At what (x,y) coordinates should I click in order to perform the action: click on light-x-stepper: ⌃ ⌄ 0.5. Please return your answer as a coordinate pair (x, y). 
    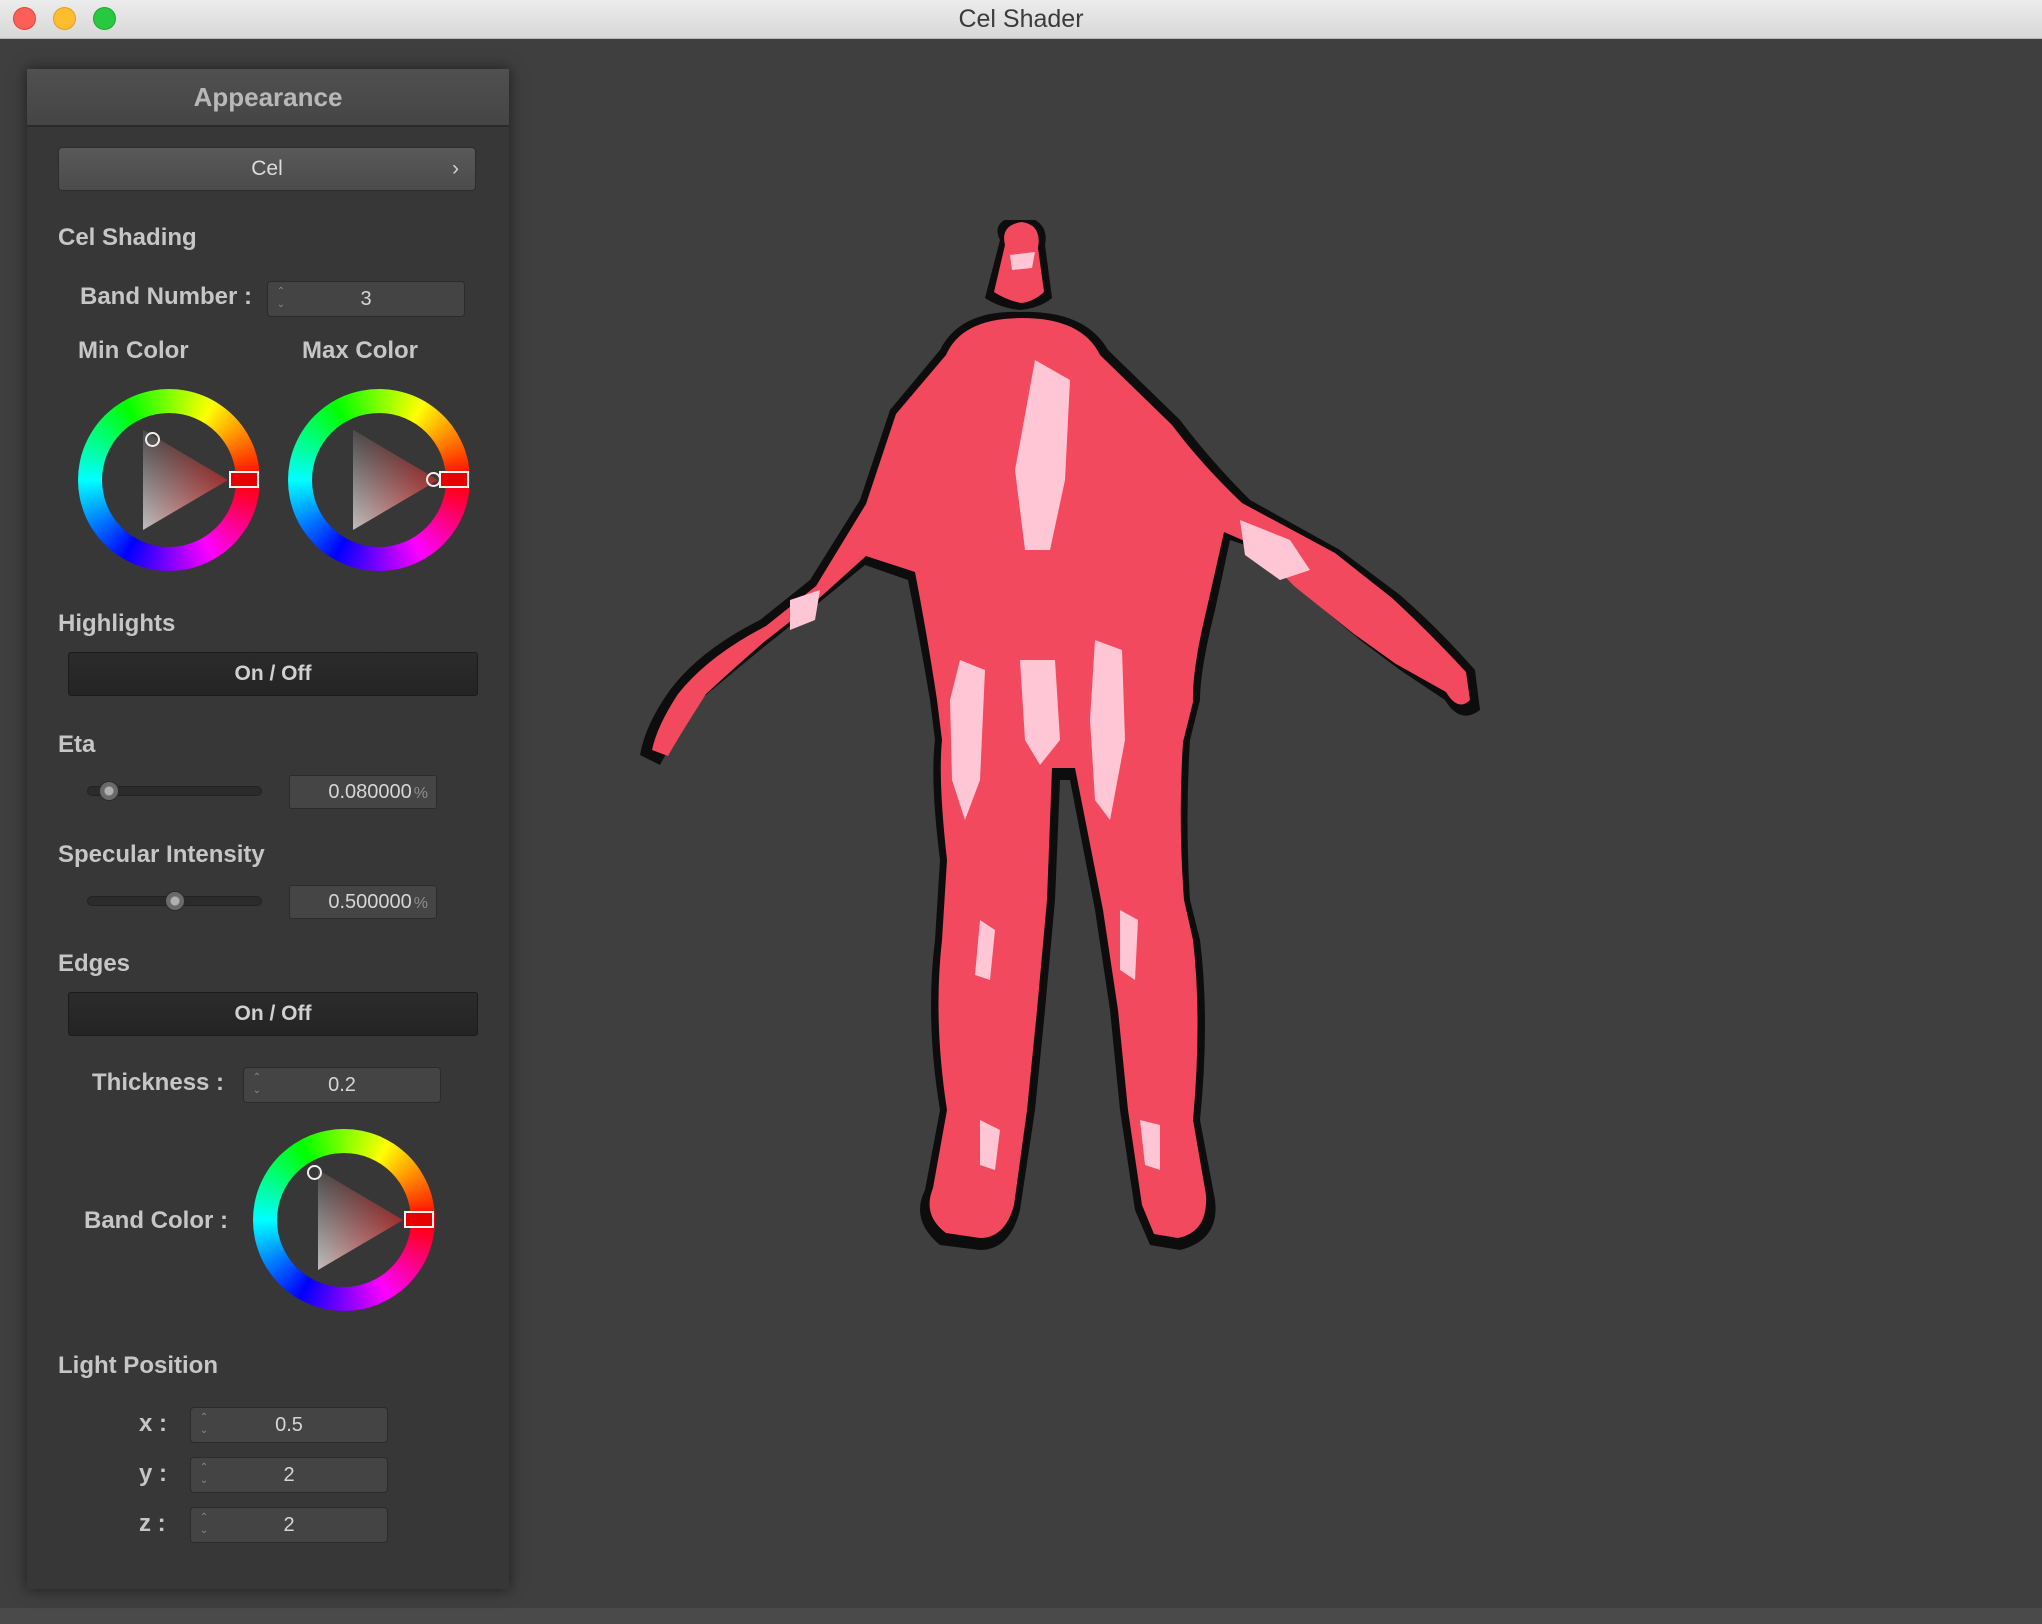
    Looking at the image, I should click on (289, 1425).